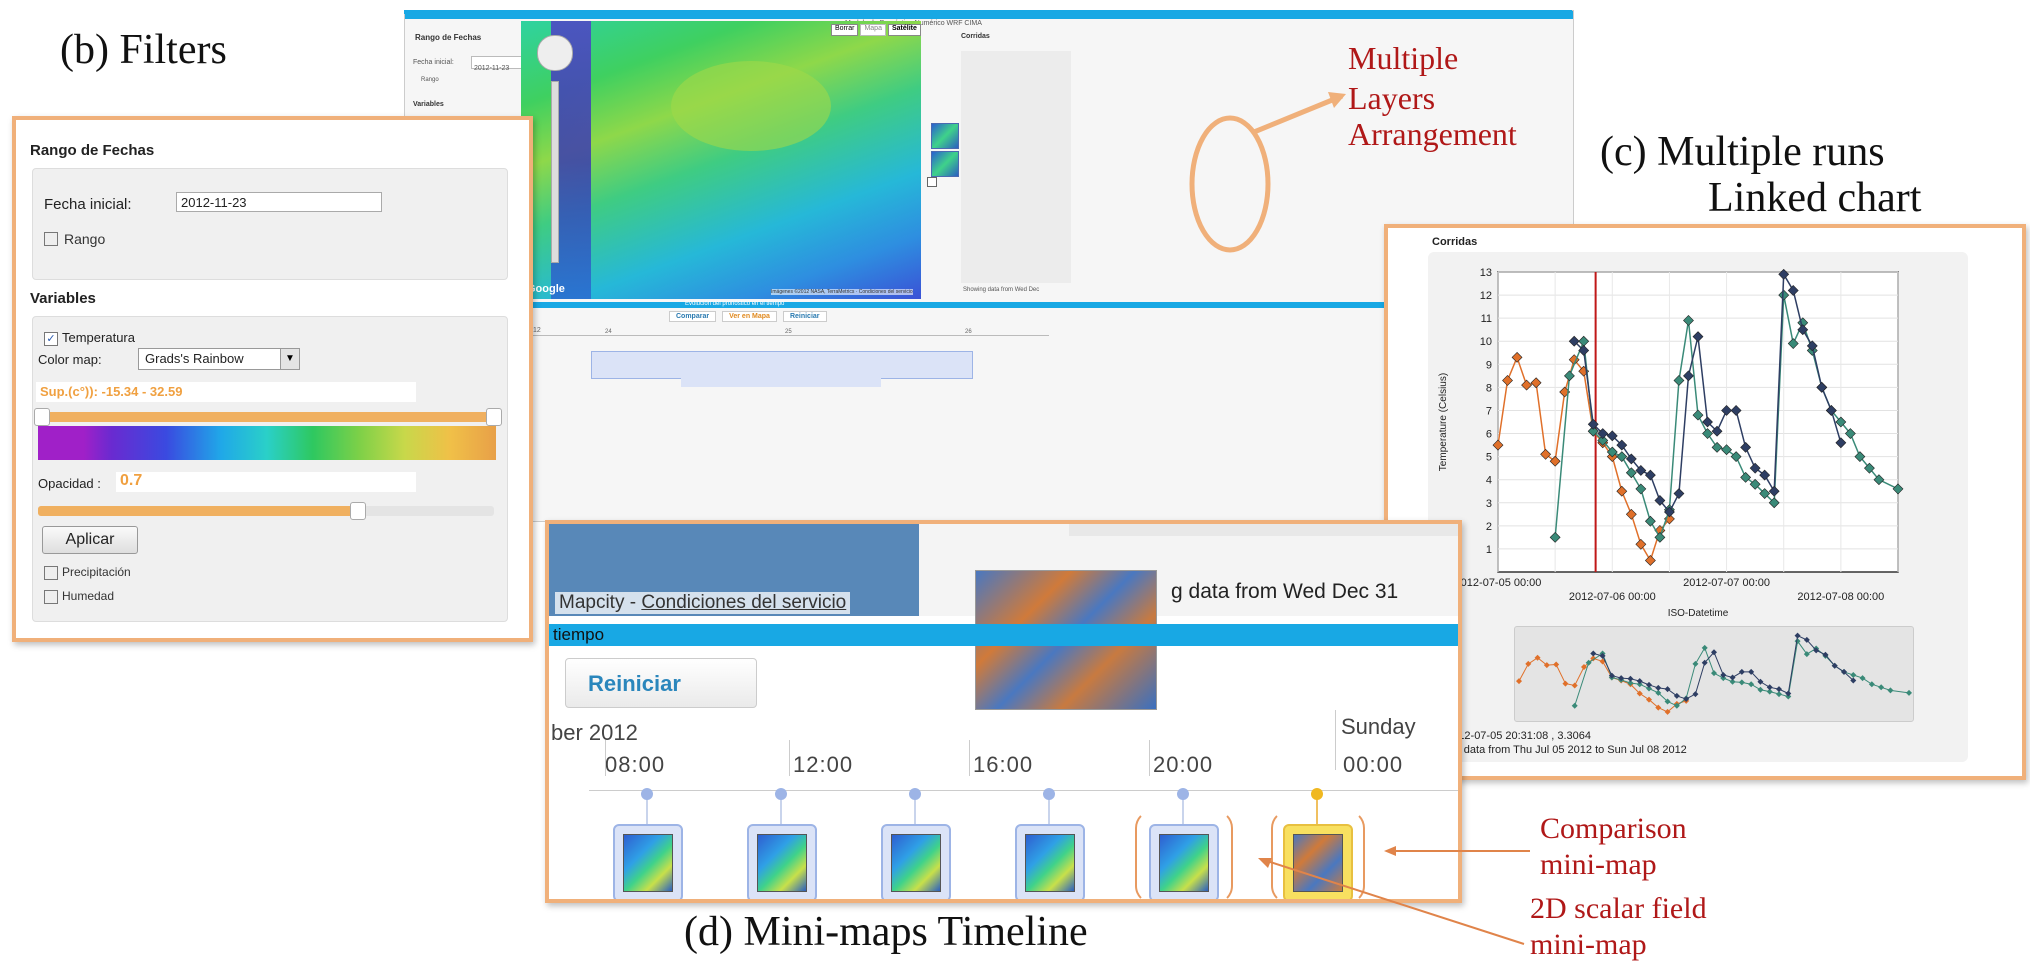 The image size is (2030, 969). Describe the element at coordinates (266, 511) in the screenshot. I see `opacidad-slider-track` at that location.